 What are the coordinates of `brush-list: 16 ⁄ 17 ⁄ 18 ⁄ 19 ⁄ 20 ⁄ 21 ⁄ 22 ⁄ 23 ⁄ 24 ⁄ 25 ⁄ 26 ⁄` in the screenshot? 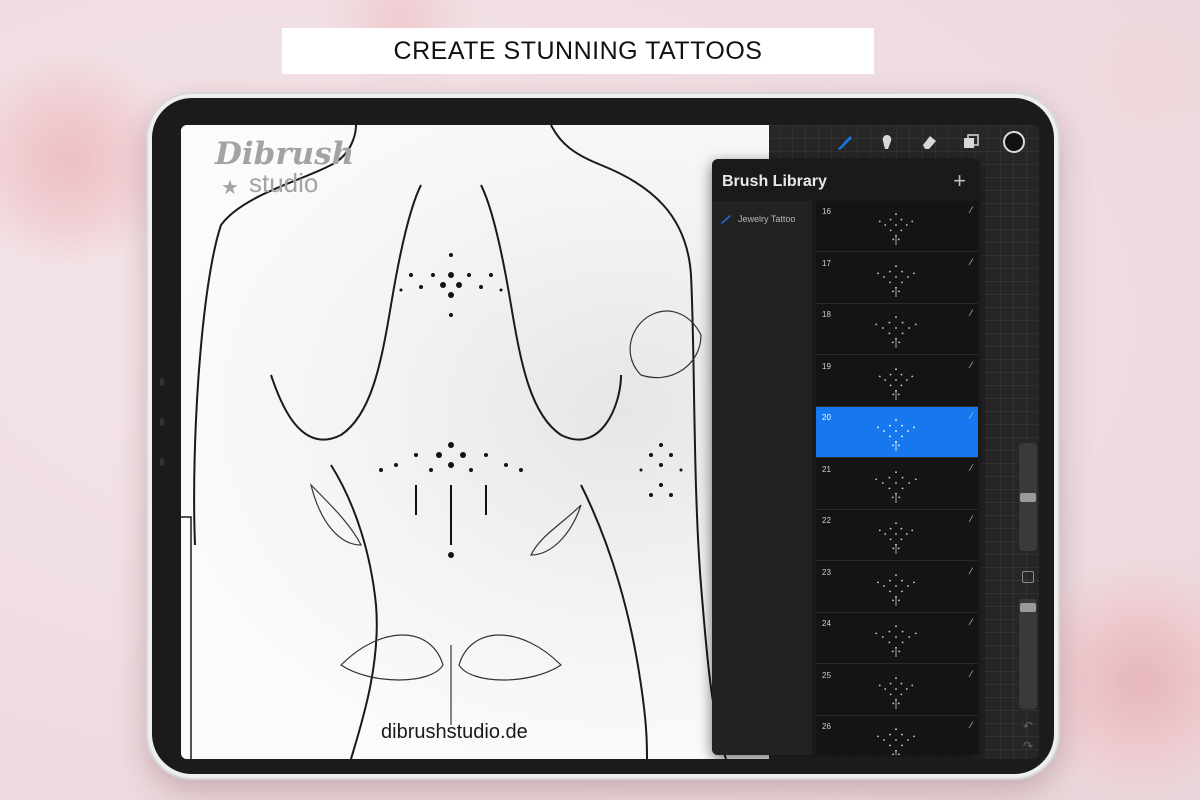 It's located at (897, 478).